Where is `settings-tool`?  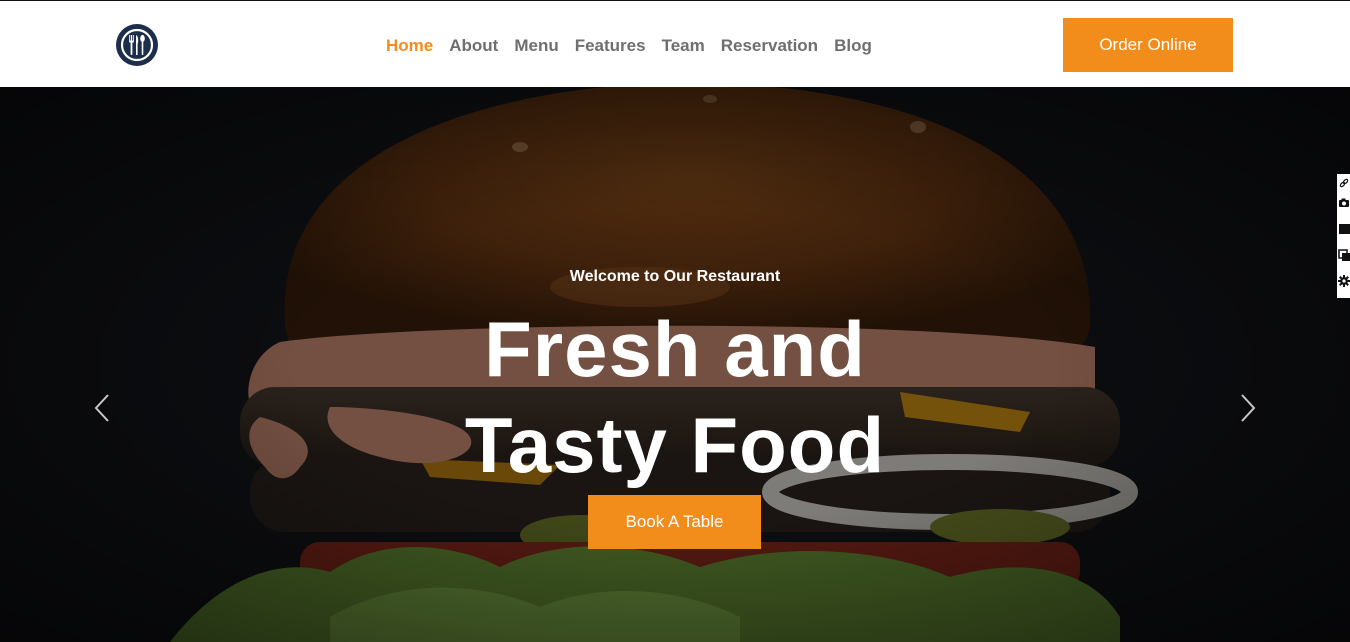 settings-tool is located at coordinates (1344, 281).